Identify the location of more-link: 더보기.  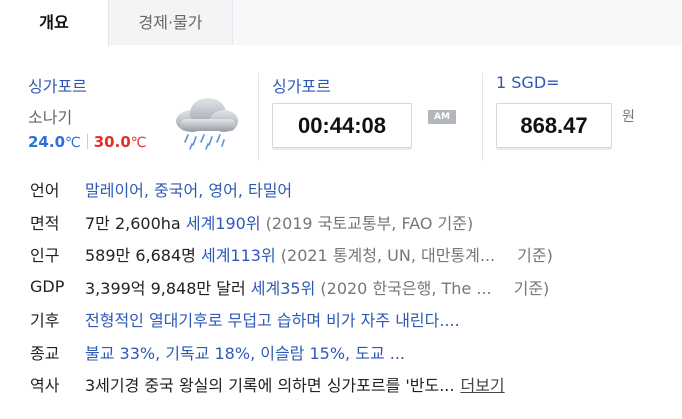
(482, 384).